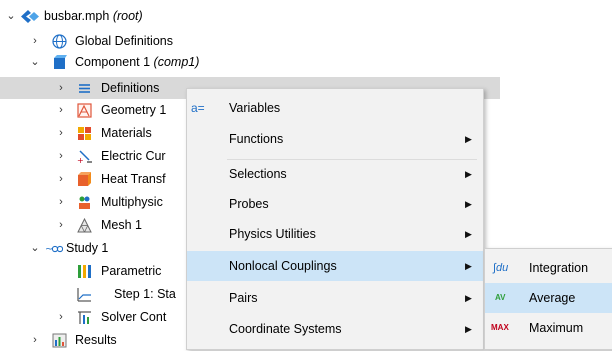  Describe the element at coordinates (95, 202) in the screenshot. I see `tree-node-multiphysics: › Multiphysic` at that location.